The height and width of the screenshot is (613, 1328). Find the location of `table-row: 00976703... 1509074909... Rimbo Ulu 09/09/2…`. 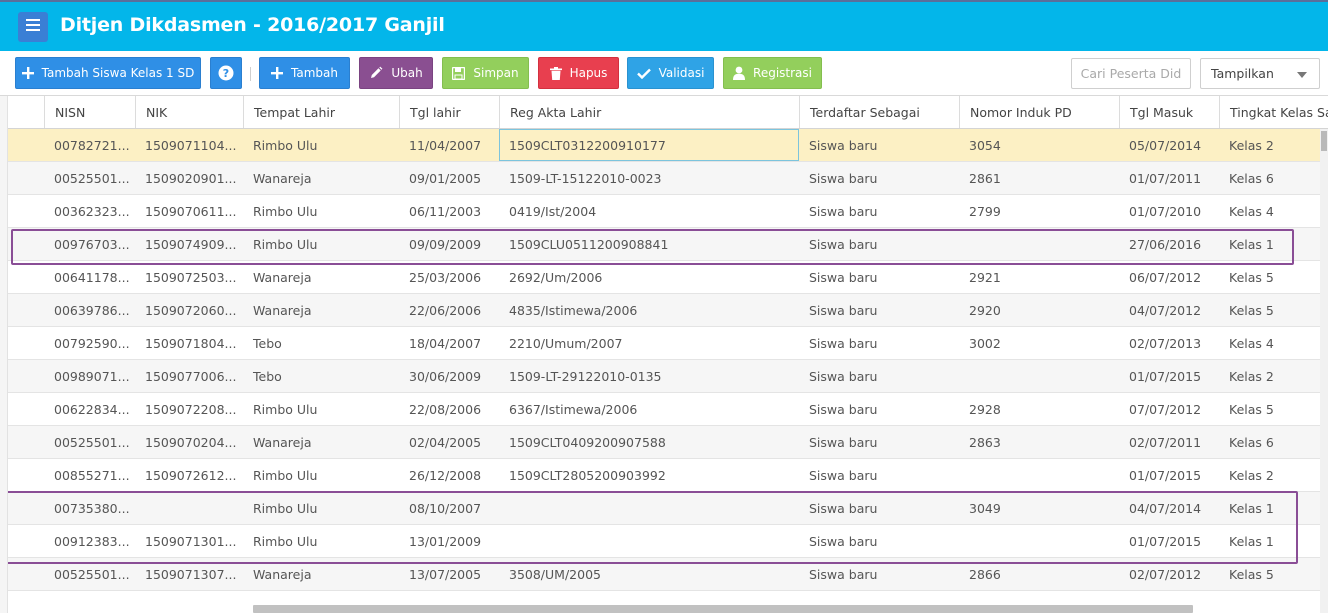

table-row: 00976703... 1509074909... Rimbo Ulu 09/09/2… is located at coordinates (664, 244).